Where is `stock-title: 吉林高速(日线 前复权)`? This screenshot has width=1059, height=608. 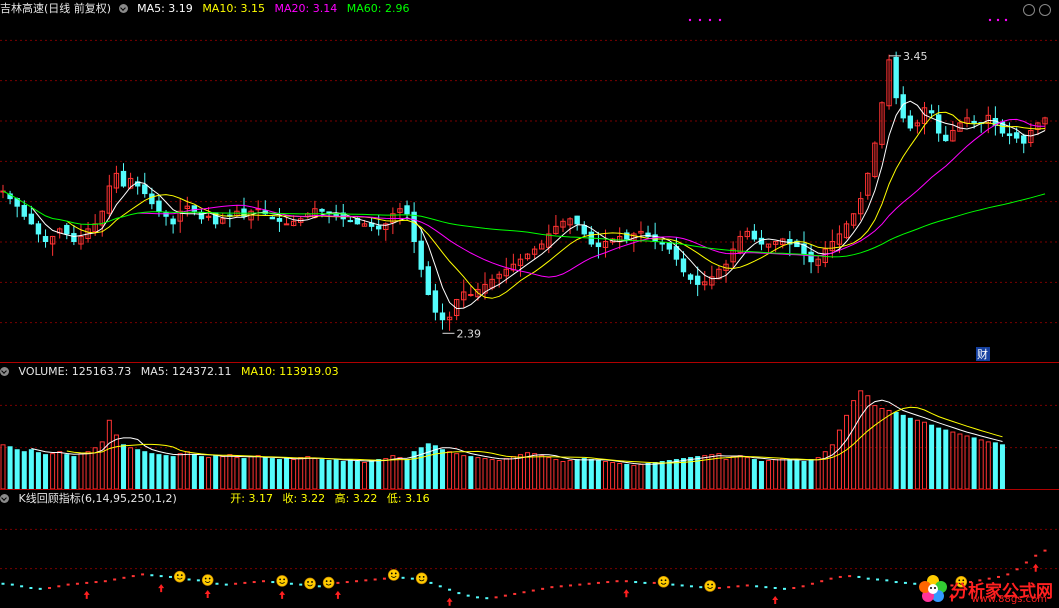 stock-title: 吉林高速(日线 前复权) is located at coordinates (56, 8).